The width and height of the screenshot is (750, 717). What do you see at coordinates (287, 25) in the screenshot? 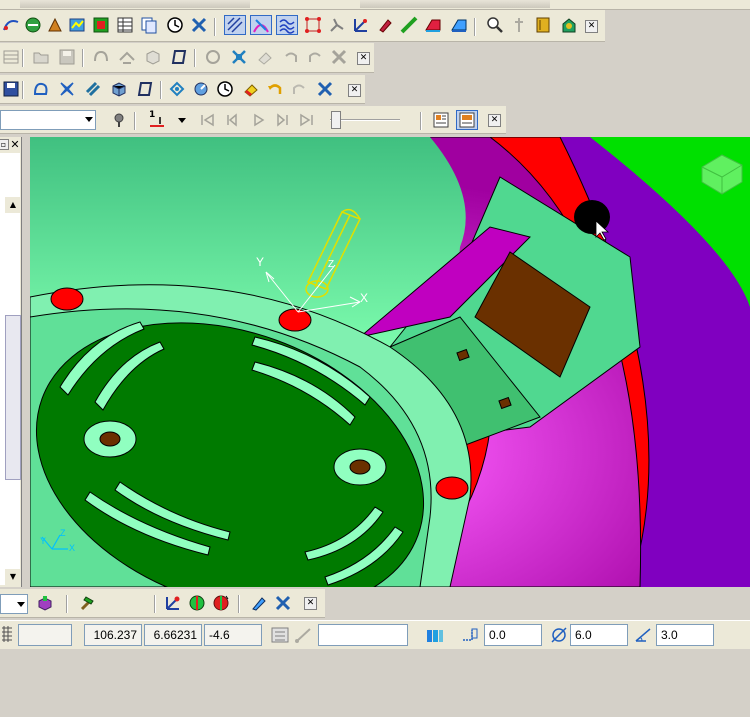
I see `wave-icon` at bounding box center [287, 25].